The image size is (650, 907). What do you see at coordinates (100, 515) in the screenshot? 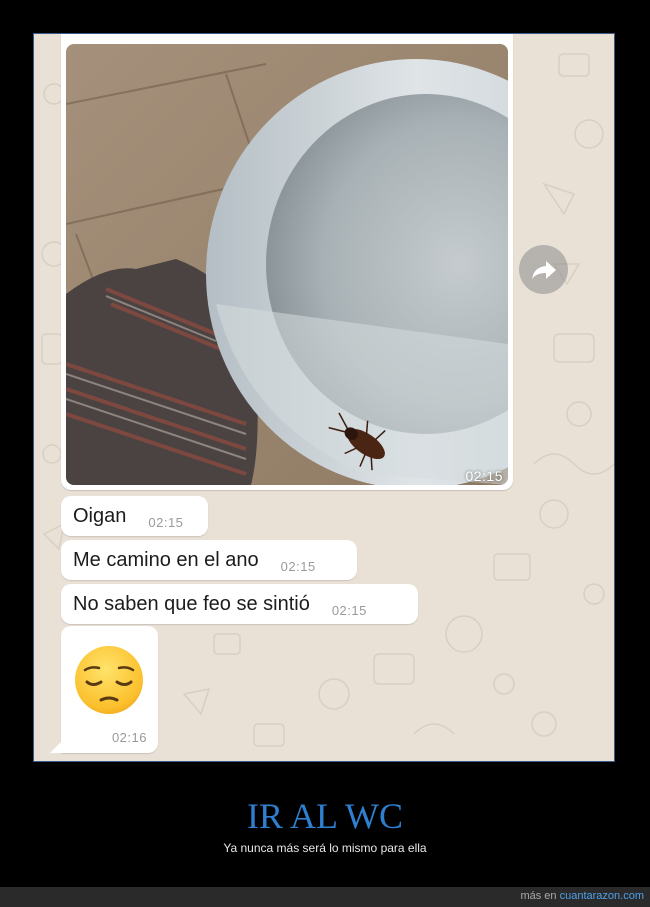
I see `message-text: Oigan` at bounding box center [100, 515].